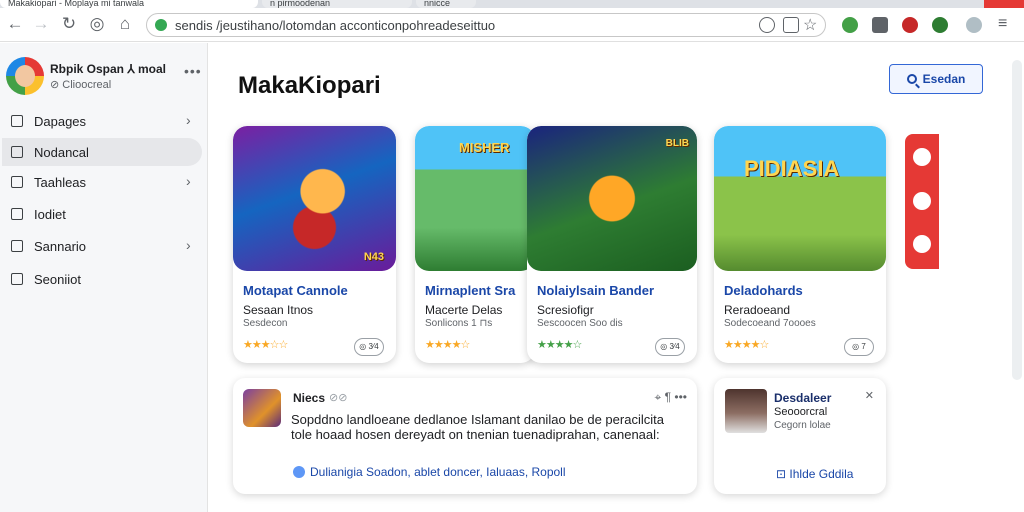 This screenshot has width=1024, height=512. I want to click on sidebar-item-label: Taahleas, so click(60, 182).